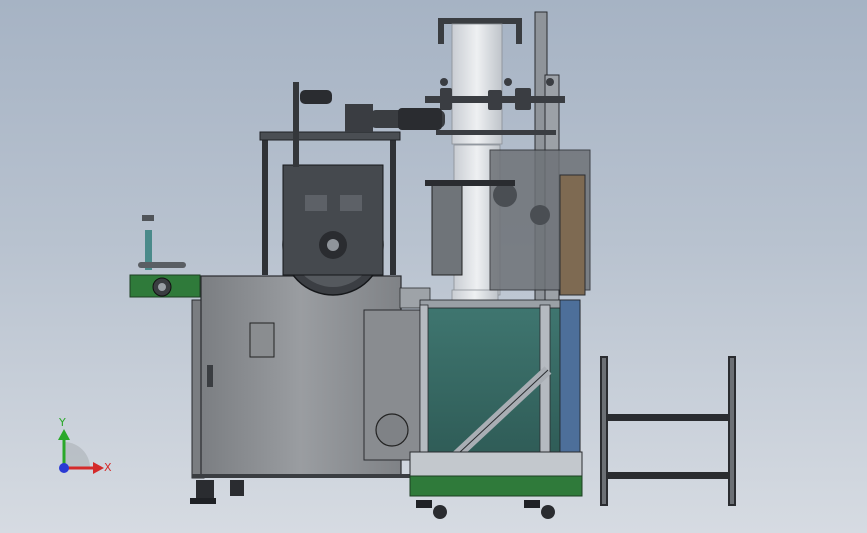 This screenshot has height=533, width=867. What do you see at coordinates (64, 468) in the screenshot?
I see `z-axis` at bounding box center [64, 468].